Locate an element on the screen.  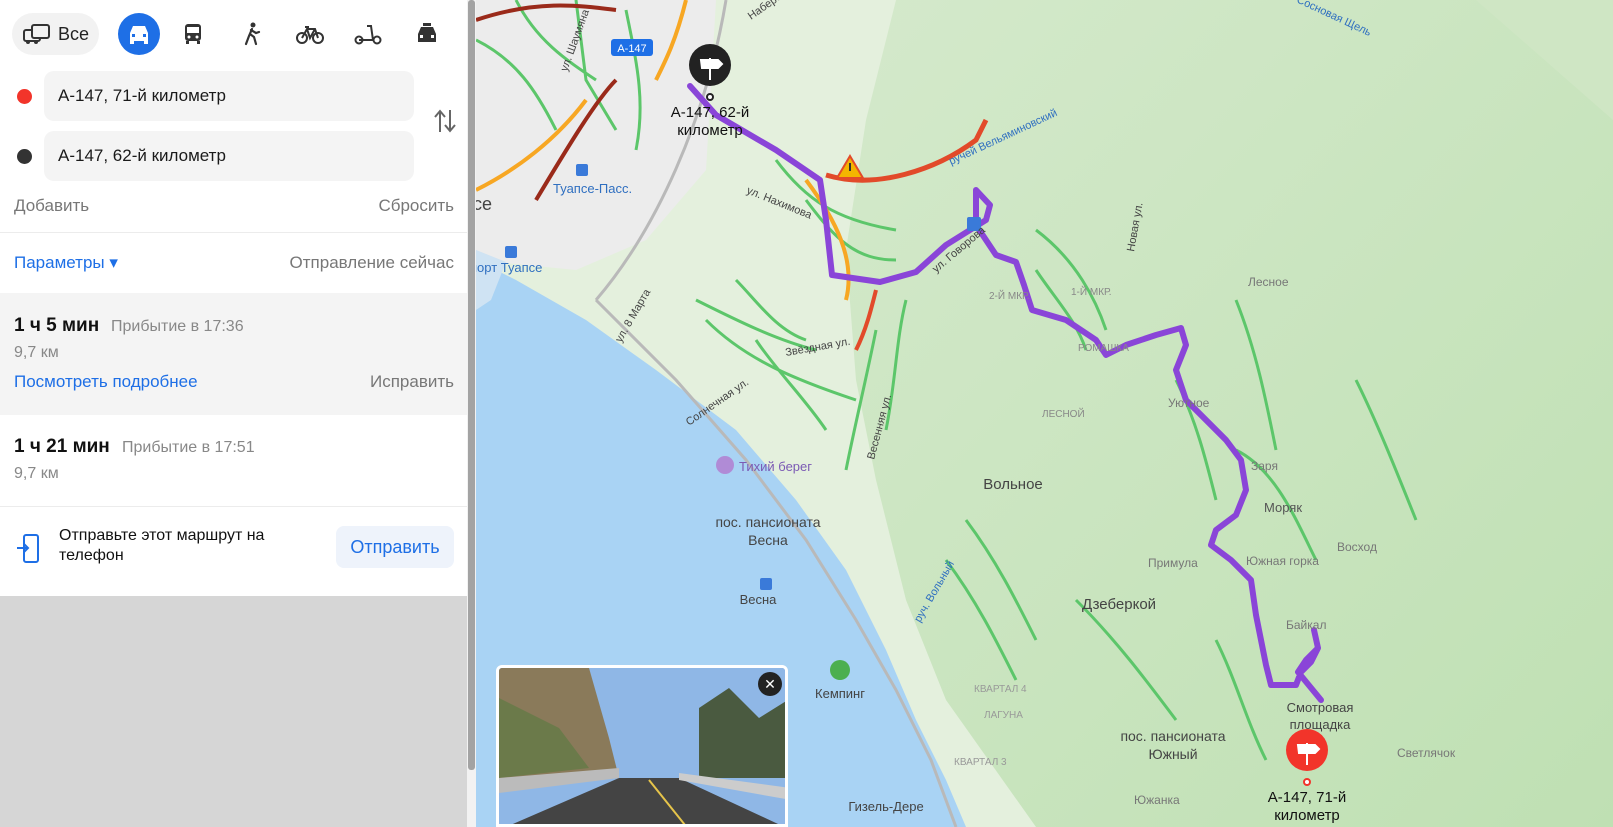
divider is located at coordinates (233, 232).